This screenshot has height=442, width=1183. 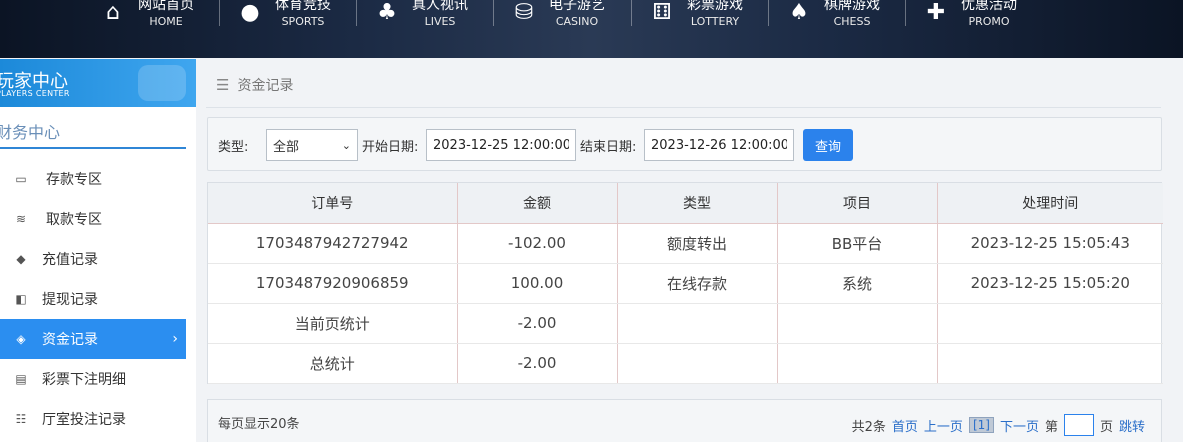 What do you see at coordinates (70, 260) in the screenshot?
I see `sidebar-item-label: 充值记录` at bounding box center [70, 260].